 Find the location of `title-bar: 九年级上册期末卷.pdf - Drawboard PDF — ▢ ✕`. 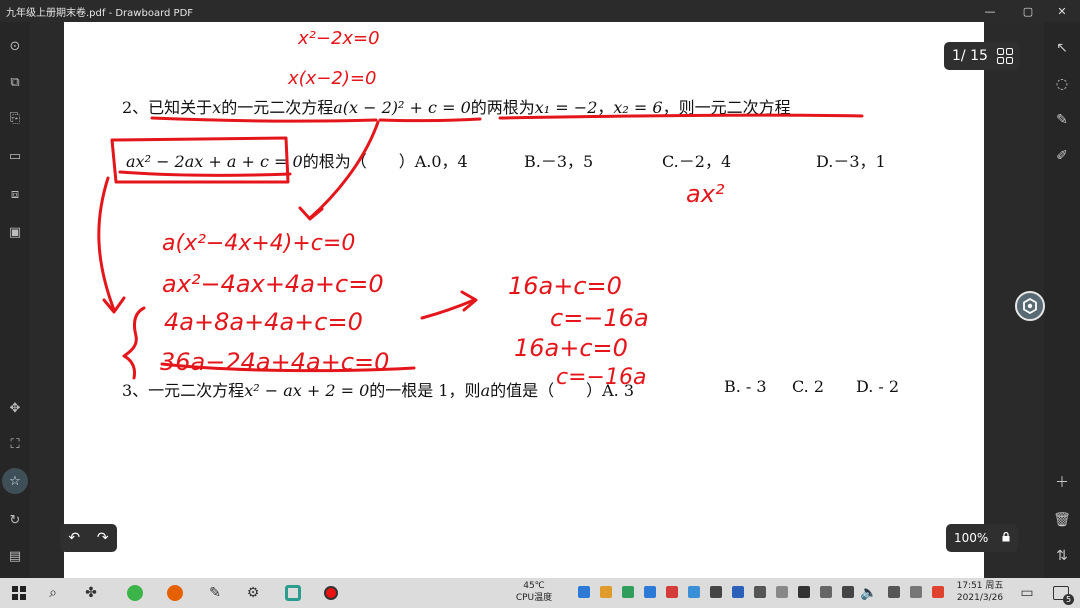

title-bar: 九年级上册期末卷.pdf - Drawboard PDF — ▢ ✕ is located at coordinates (540, 11).